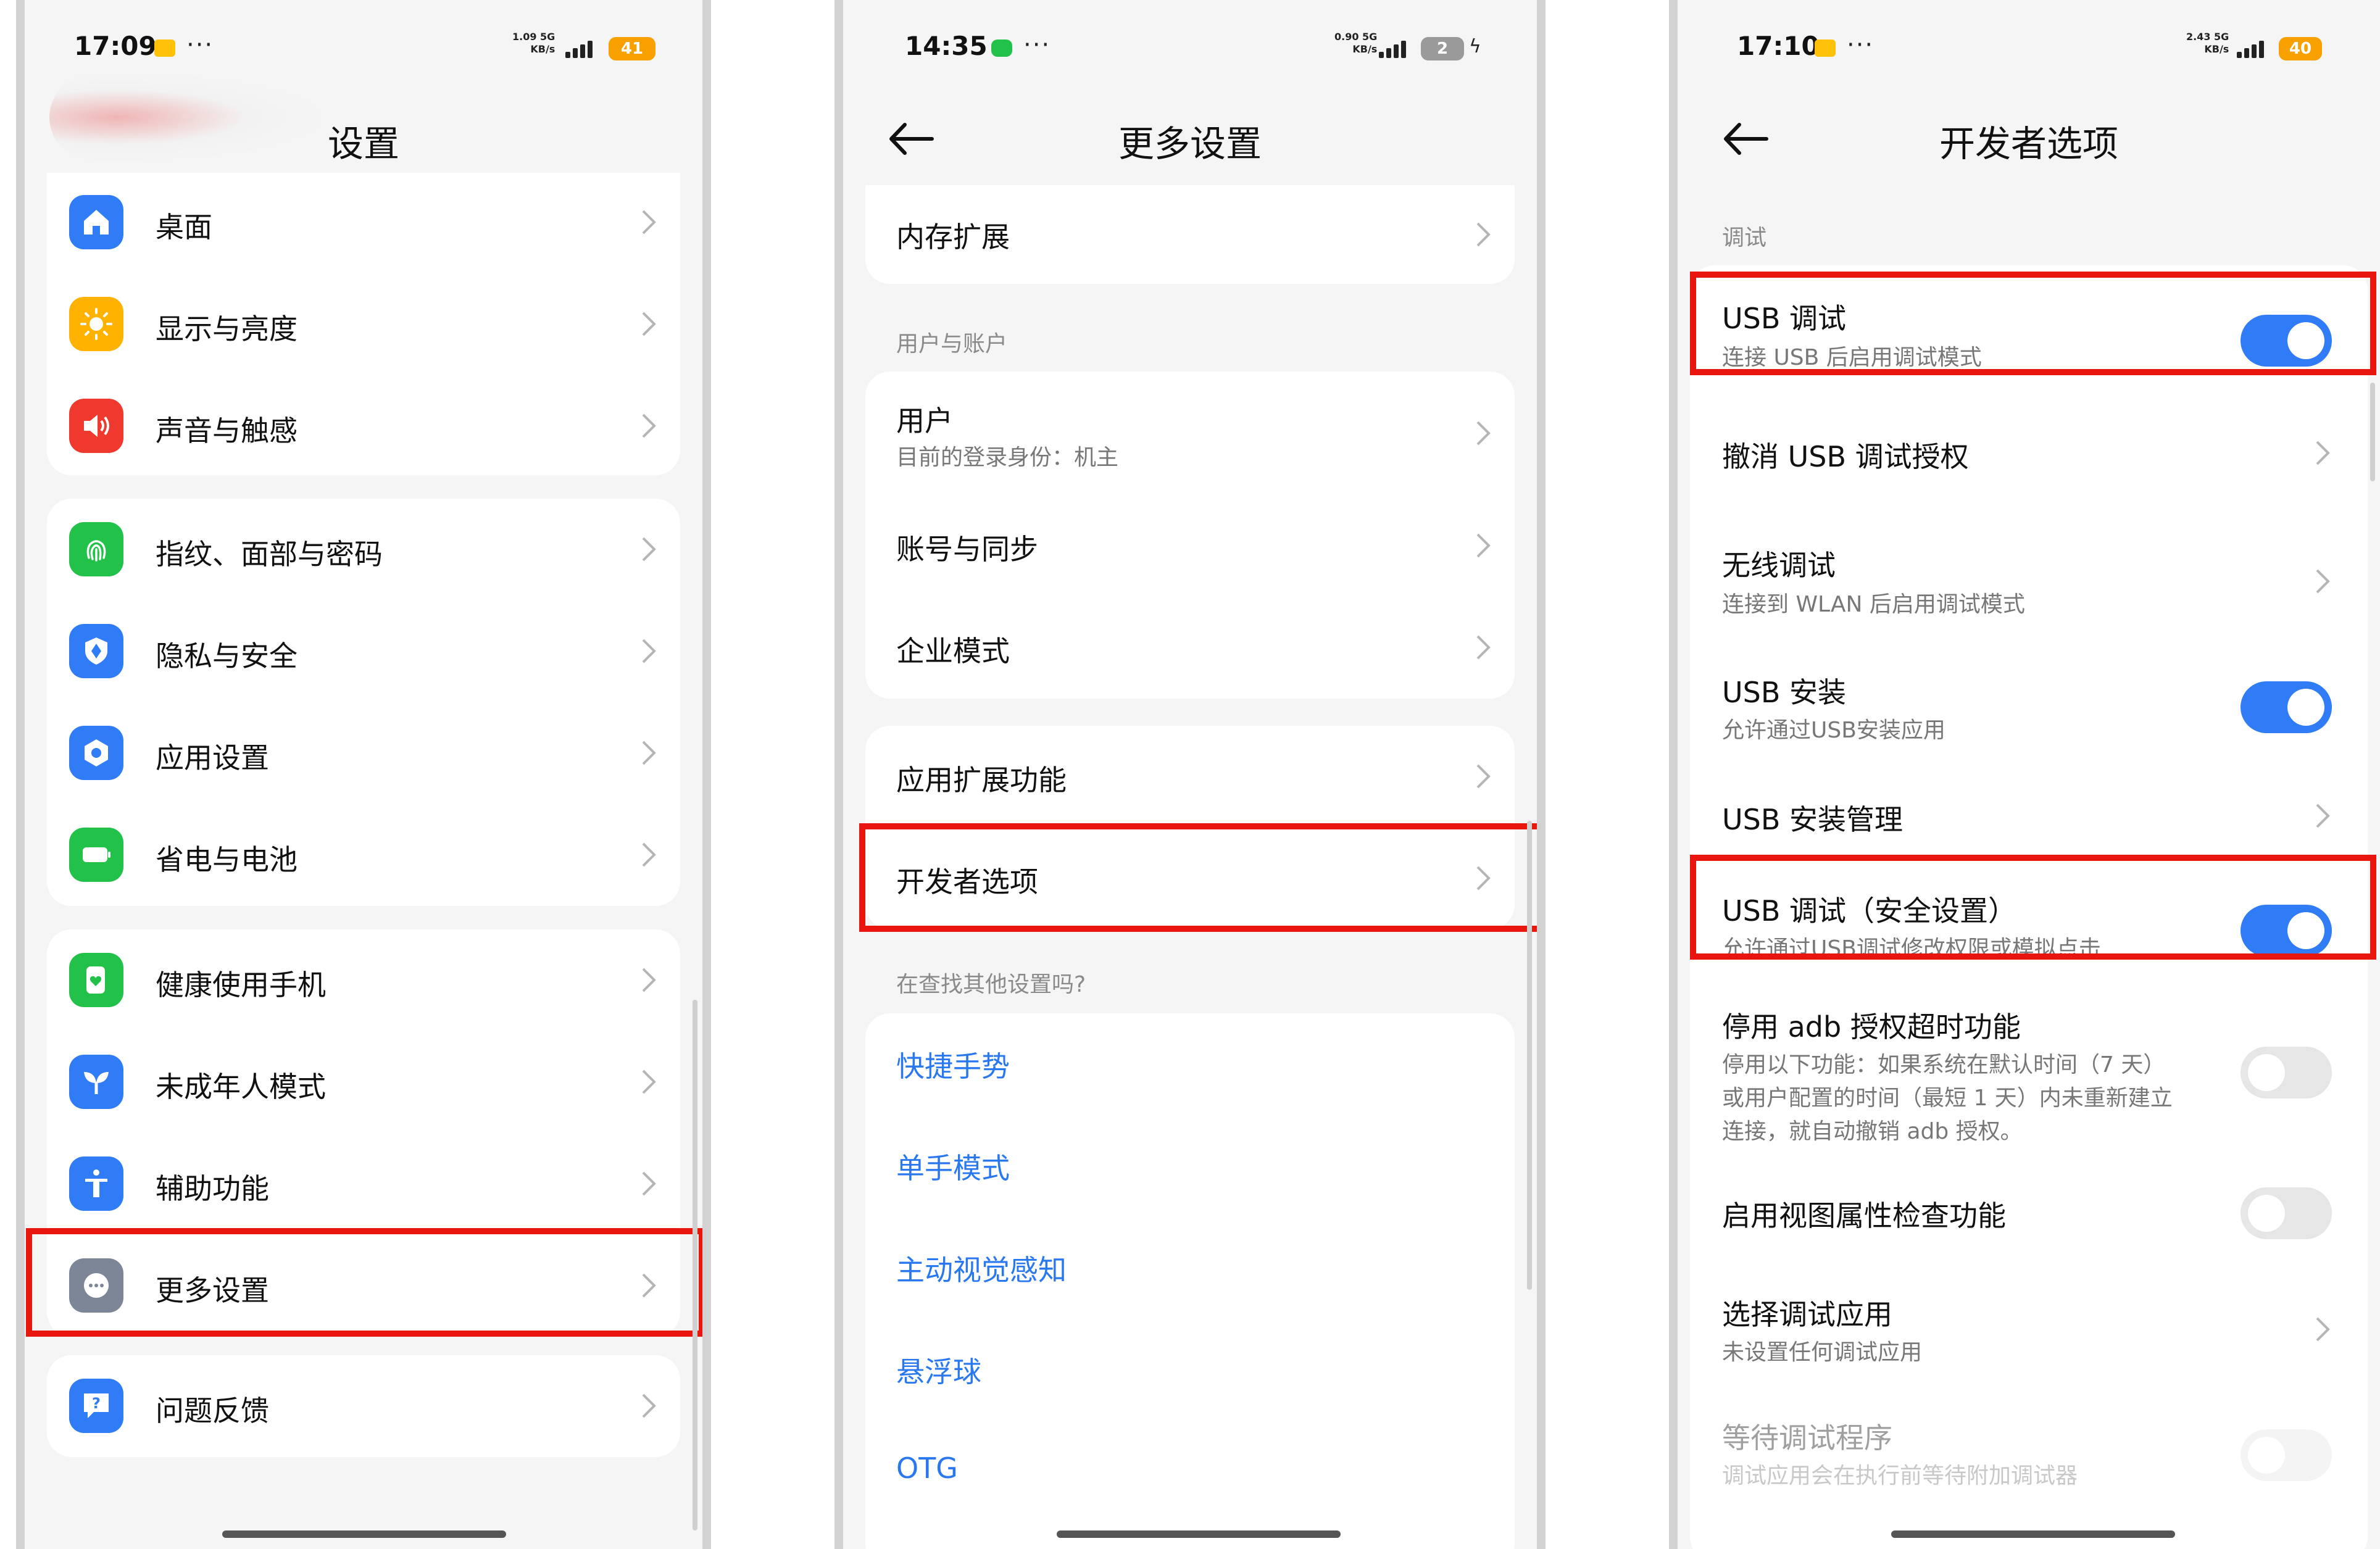 The width and height of the screenshot is (2380, 1549). Describe the element at coordinates (632, 48) in the screenshot. I see `battery-level-icon: 41` at that location.